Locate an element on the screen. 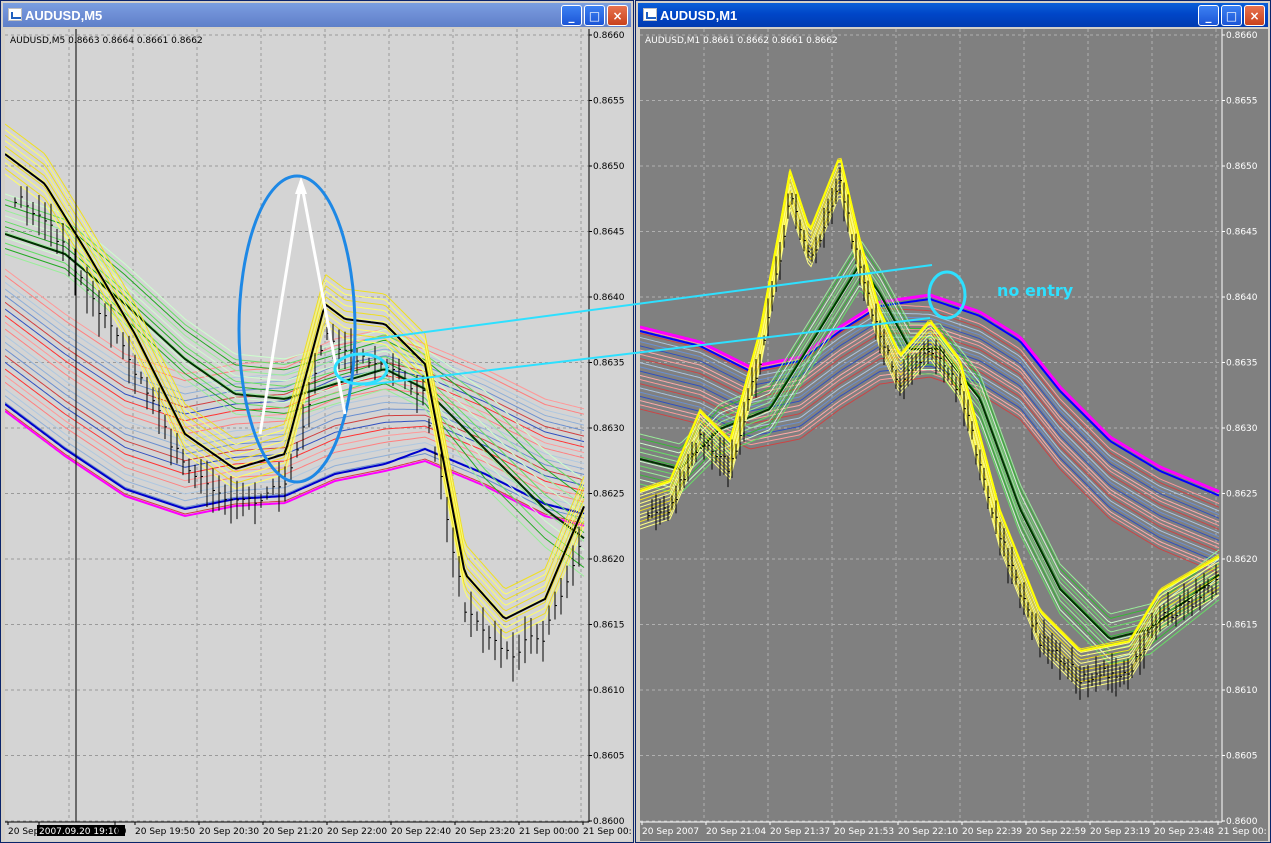  time-label: 20 Sep 21:53 is located at coordinates (864, 832).